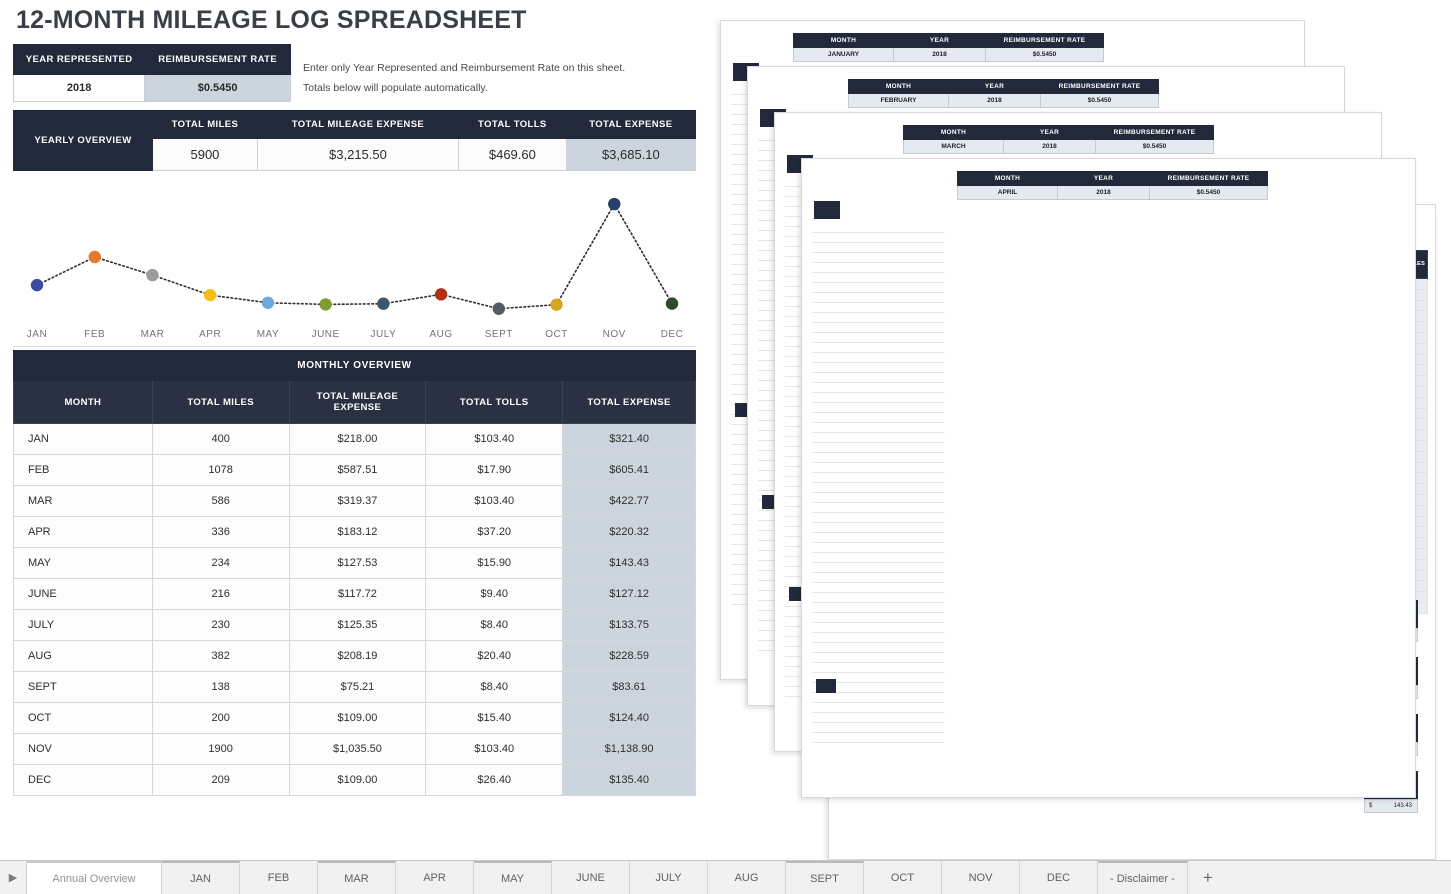  What do you see at coordinates (83, 718) in the screenshot?
I see `cell-month: OCT` at bounding box center [83, 718].